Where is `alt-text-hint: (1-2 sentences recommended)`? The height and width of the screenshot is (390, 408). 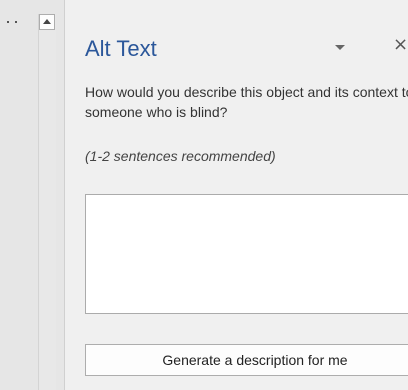
alt-text-hint: (1-2 sentences recommended) is located at coordinates (180, 156).